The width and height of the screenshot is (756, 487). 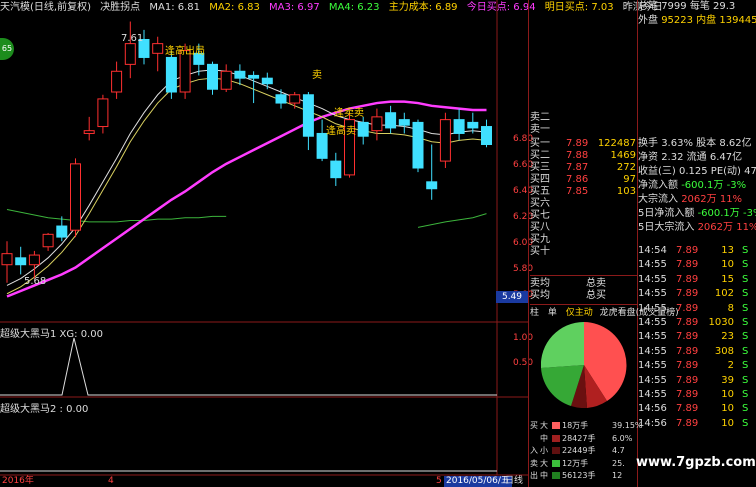 I want to click on ob-label: 买八, so click(x=540, y=227).